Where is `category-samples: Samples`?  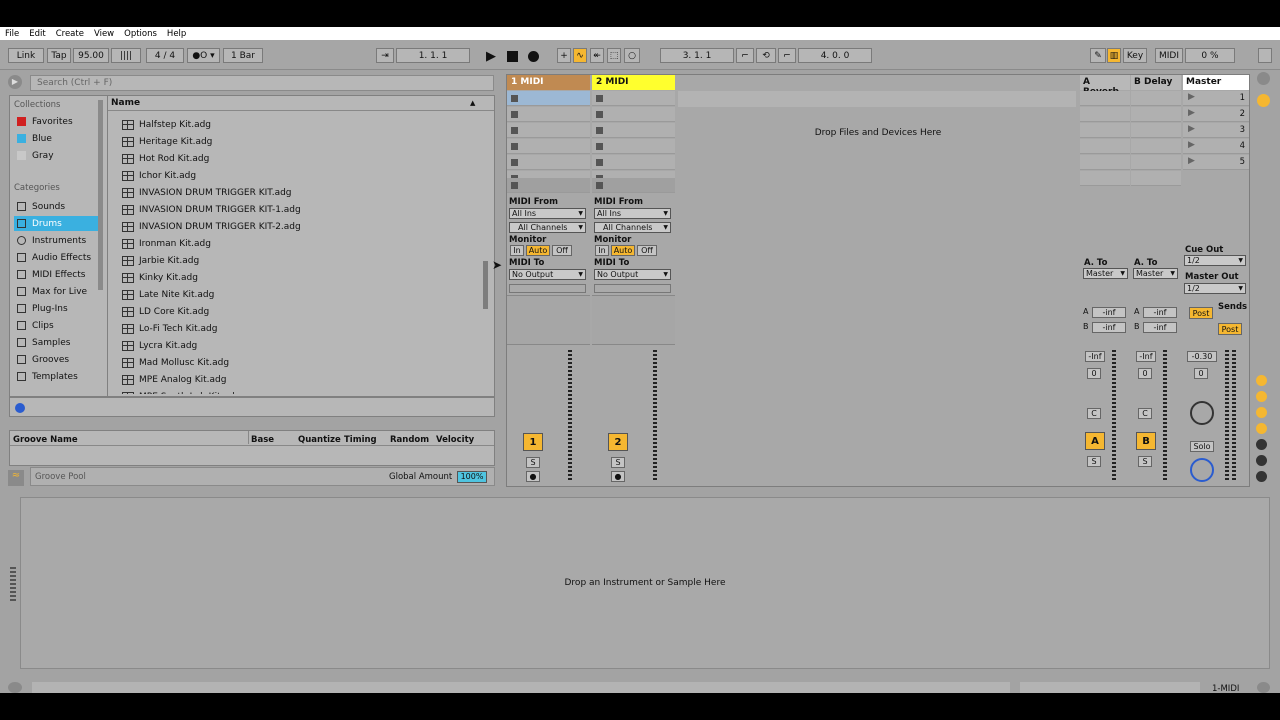 category-samples: Samples is located at coordinates (57, 342).